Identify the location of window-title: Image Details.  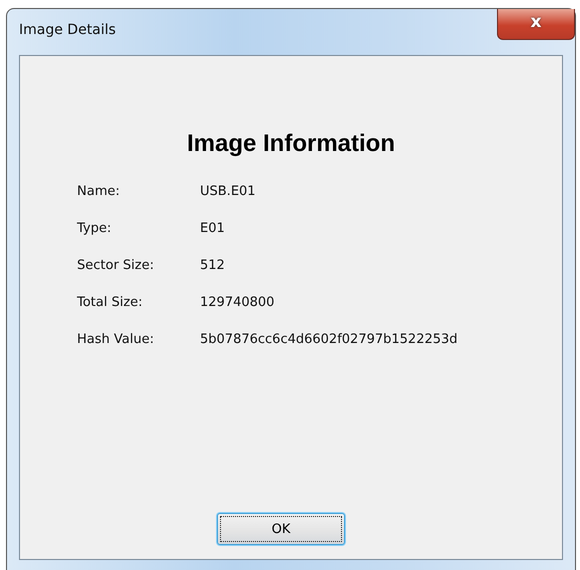
(67, 30).